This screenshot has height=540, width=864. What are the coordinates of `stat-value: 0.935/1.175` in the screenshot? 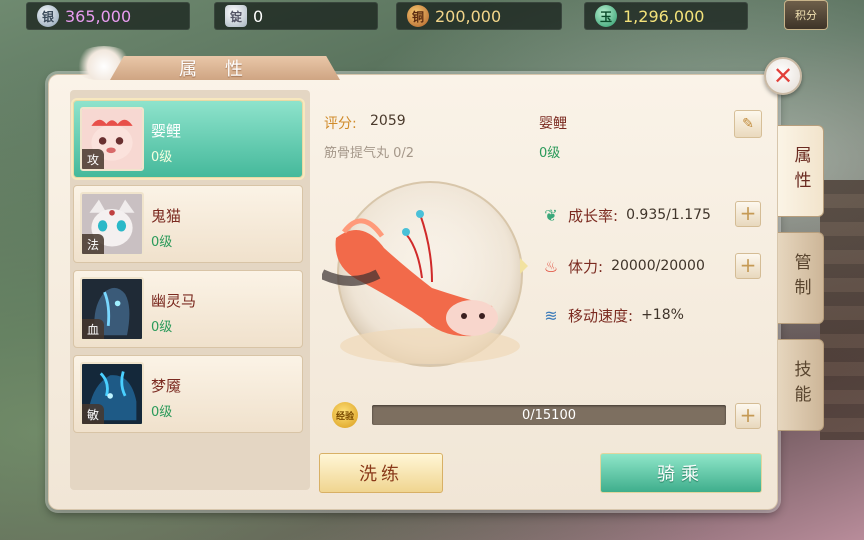 It's located at (668, 215).